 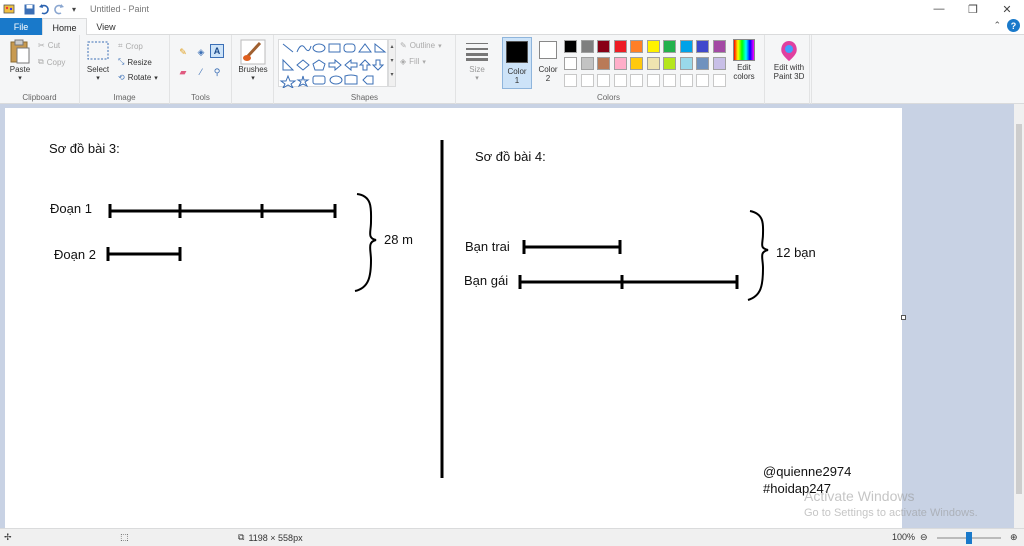 I want to click on zoom-out-icon: ⊖, so click(x=924, y=537).